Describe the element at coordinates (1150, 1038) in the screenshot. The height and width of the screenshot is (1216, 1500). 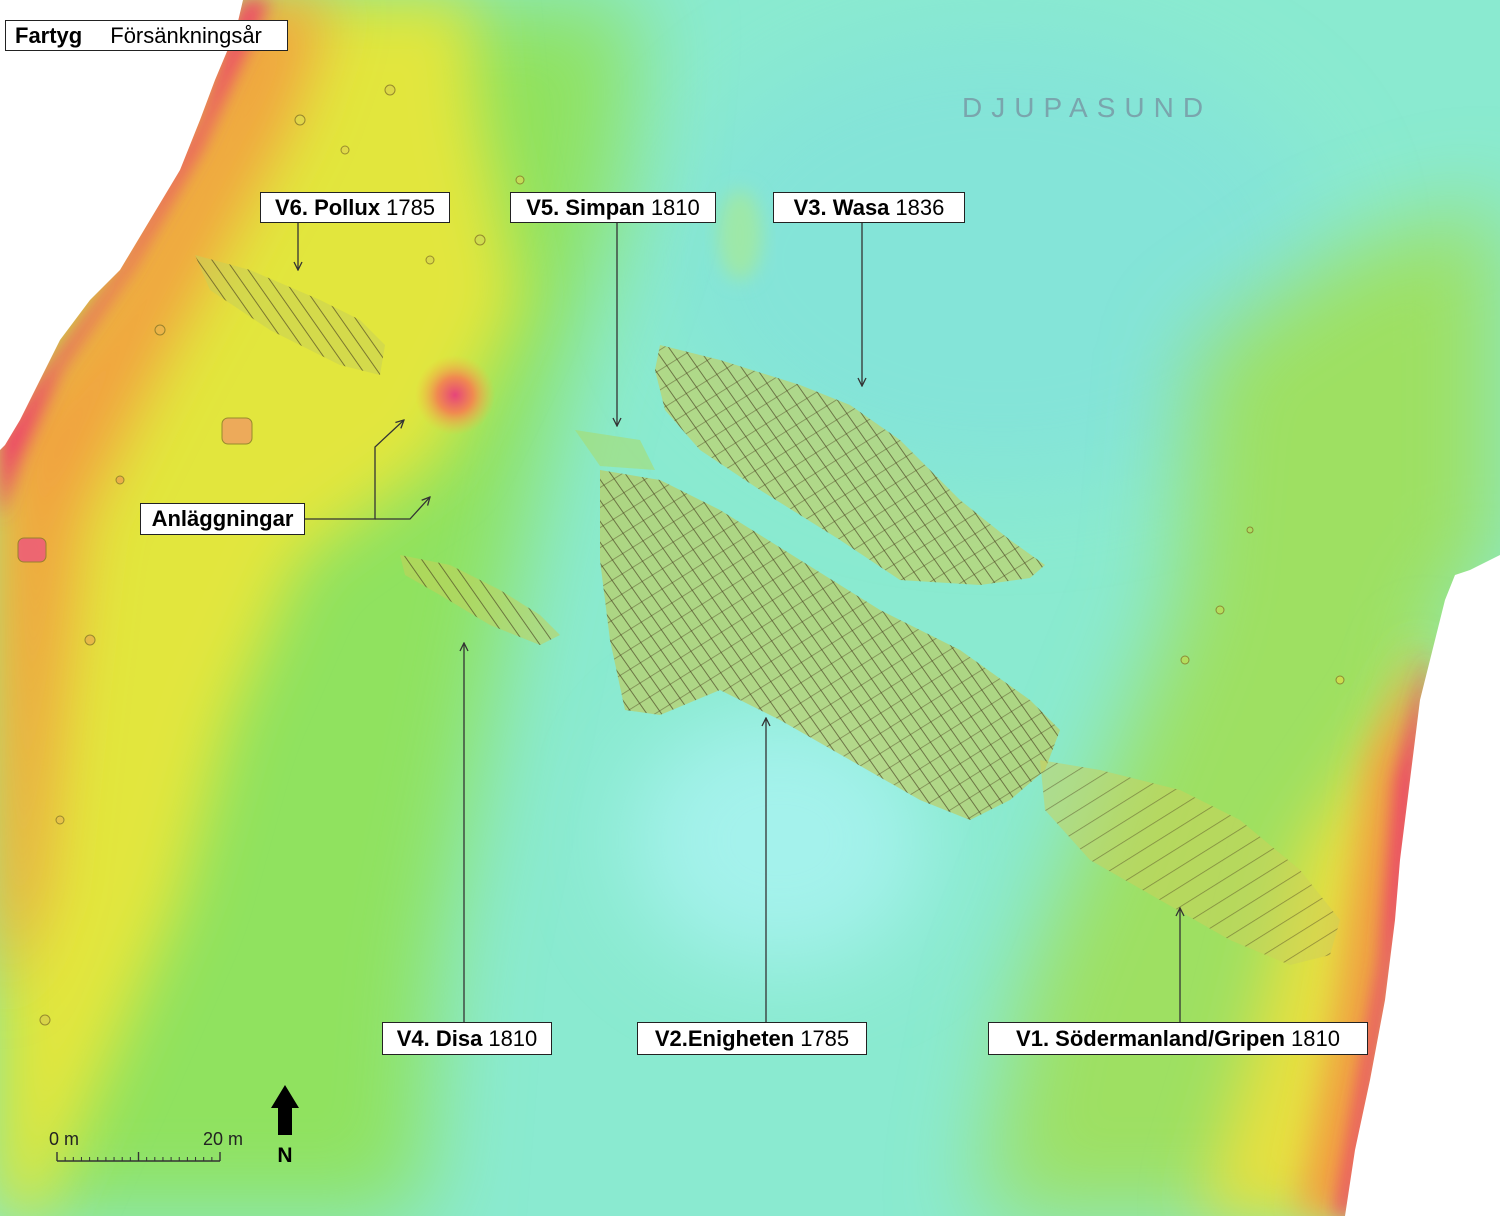
I see `wreck-name: V1. Södermanland/Gripen` at that location.